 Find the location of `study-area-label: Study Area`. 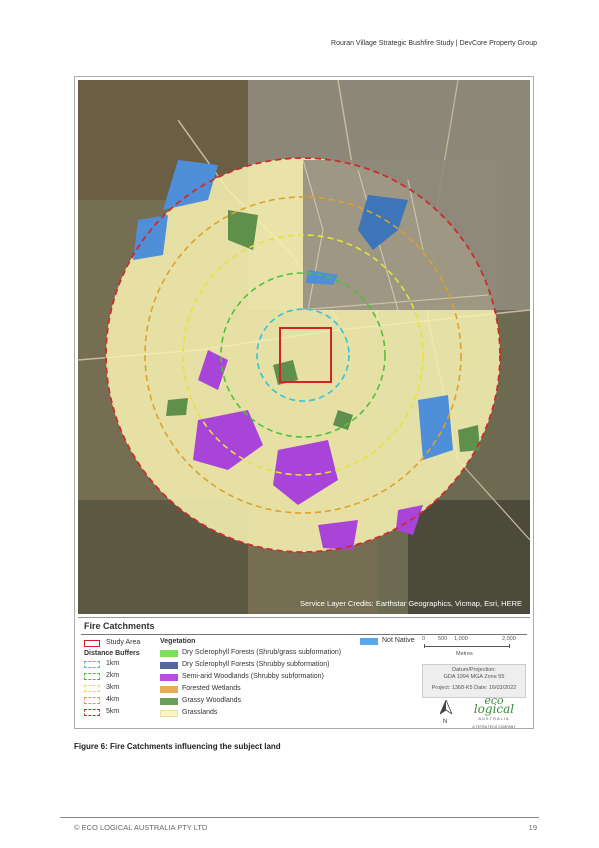

study-area-label: Study Area is located at coordinates (123, 642).